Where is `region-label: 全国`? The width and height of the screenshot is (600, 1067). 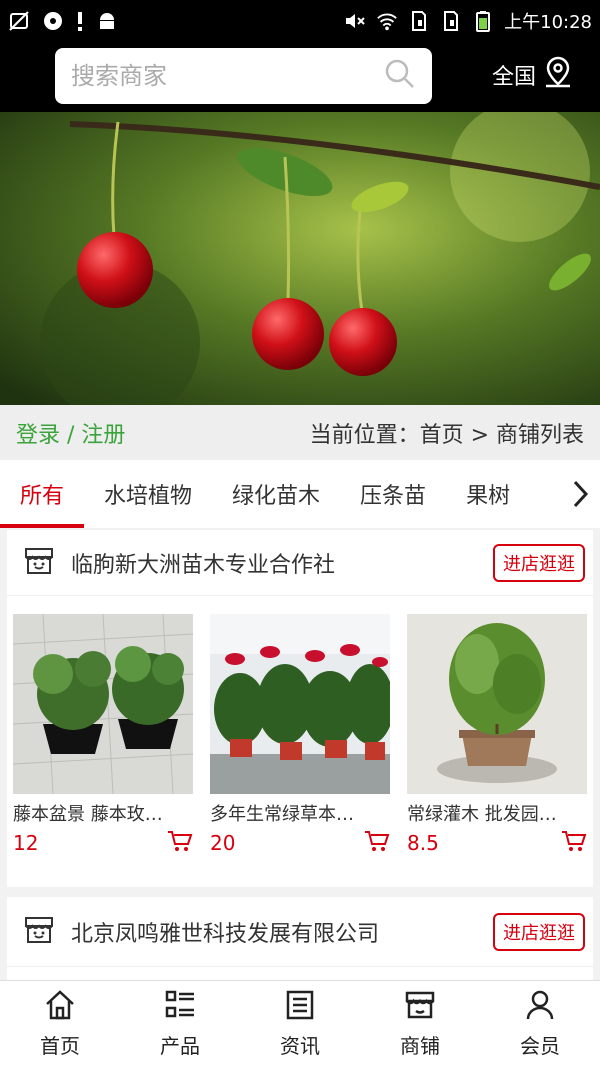
region-label: 全国 is located at coordinates (514, 77).